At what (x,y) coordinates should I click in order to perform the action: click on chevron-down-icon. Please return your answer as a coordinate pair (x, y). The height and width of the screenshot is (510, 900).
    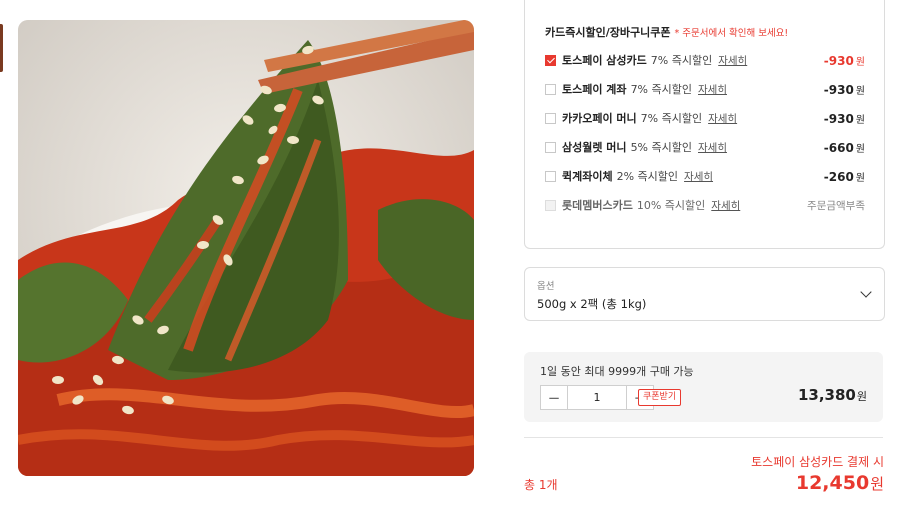
    Looking at the image, I should click on (866, 292).